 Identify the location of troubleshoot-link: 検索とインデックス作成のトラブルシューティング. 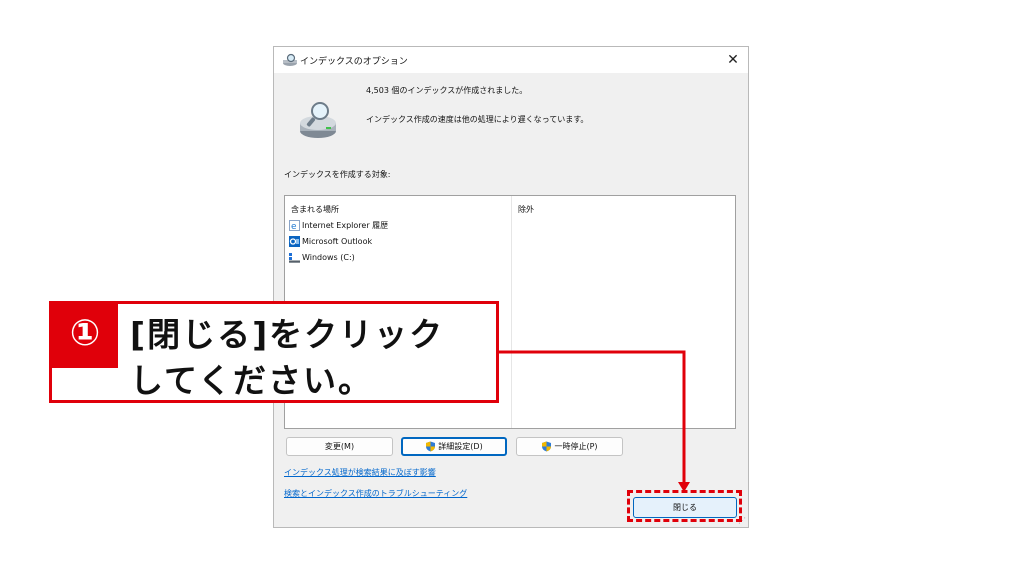
(375, 493).